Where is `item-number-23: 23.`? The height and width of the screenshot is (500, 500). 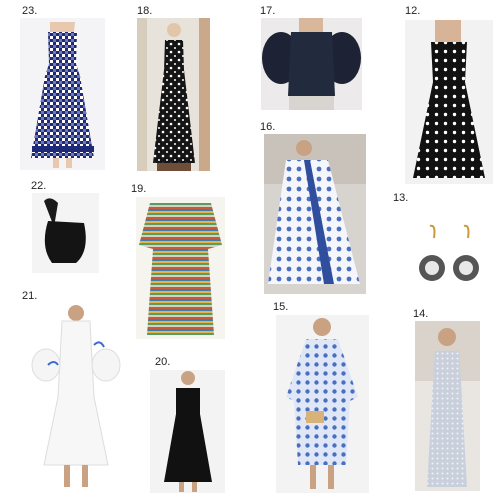 item-number-23: 23. is located at coordinates (30, 11).